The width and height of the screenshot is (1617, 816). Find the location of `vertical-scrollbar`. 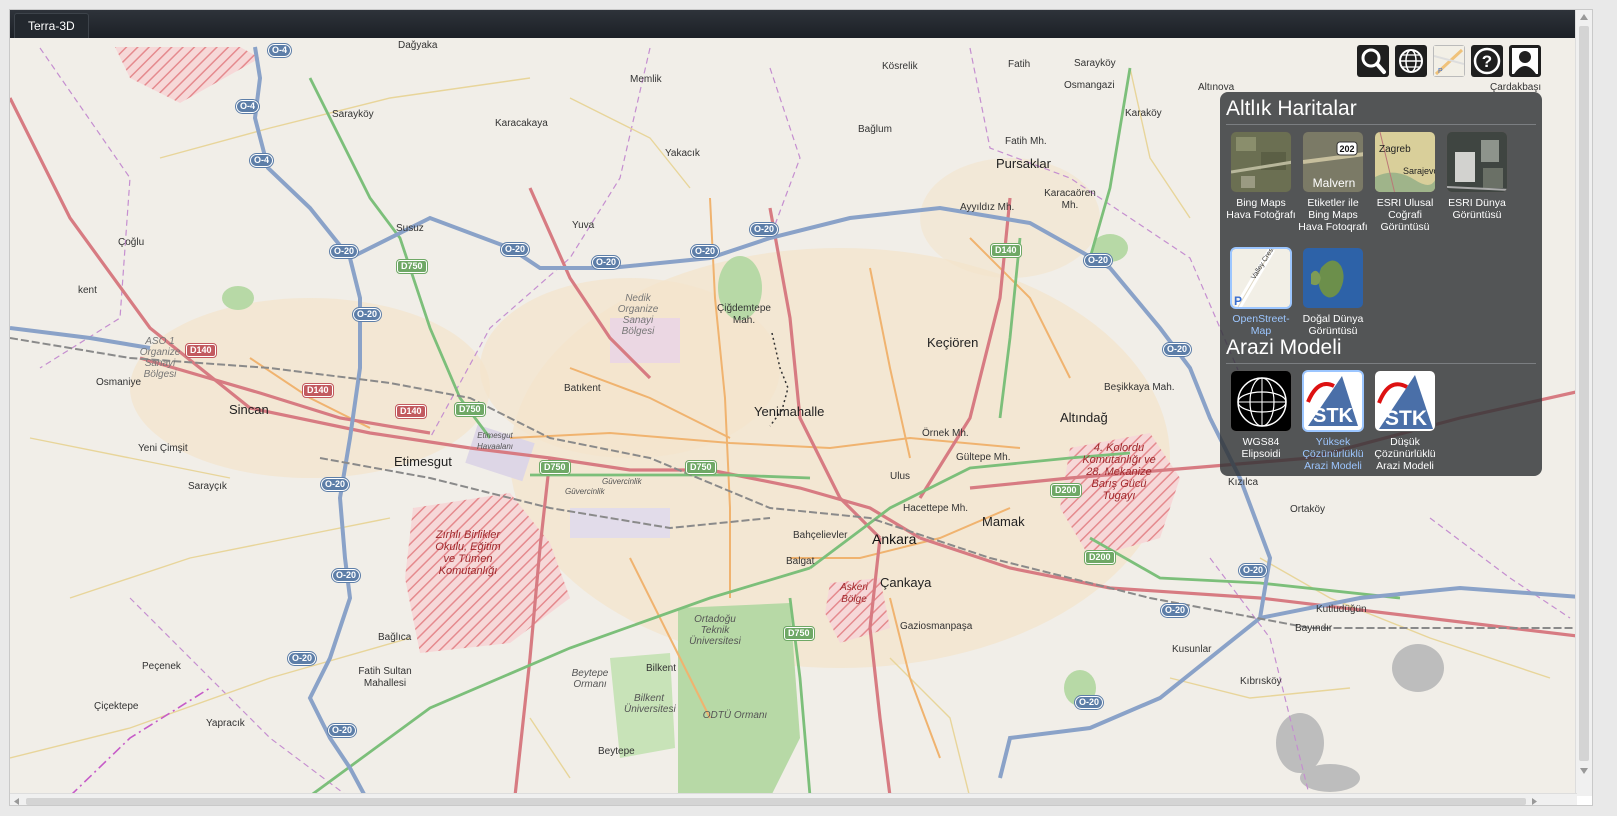

vertical-scrollbar is located at coordinates (1583, 403).